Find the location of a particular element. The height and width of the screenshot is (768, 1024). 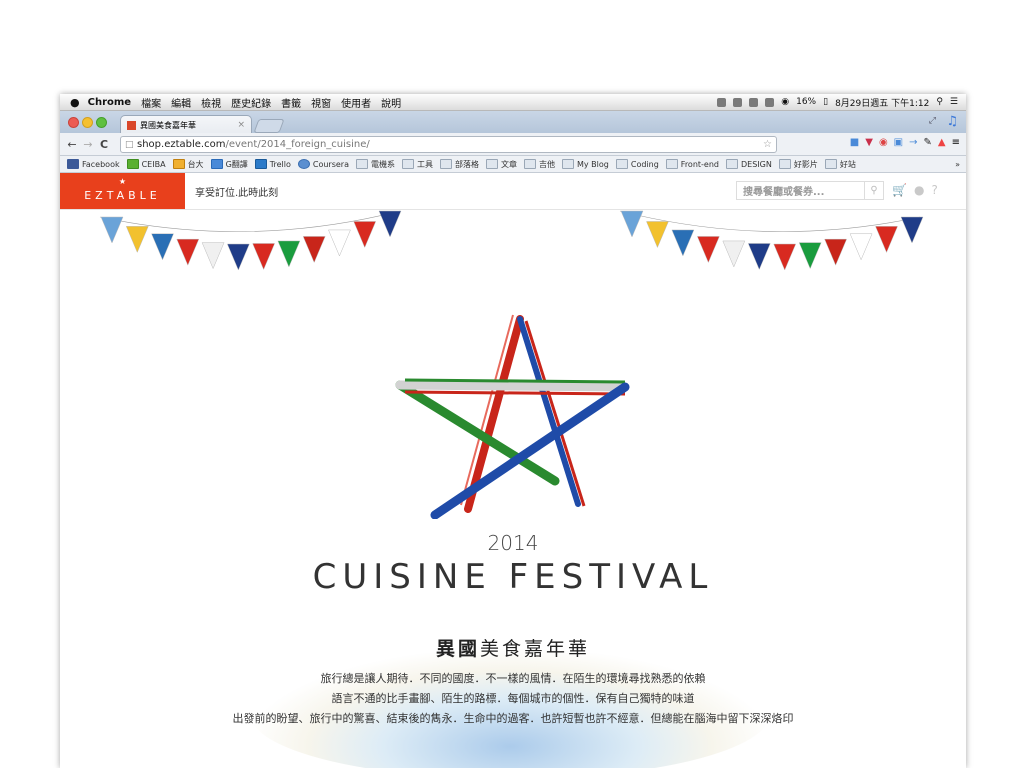

browser-tab: 異國美食嘉年華 × is located at coordinates (186, 124).